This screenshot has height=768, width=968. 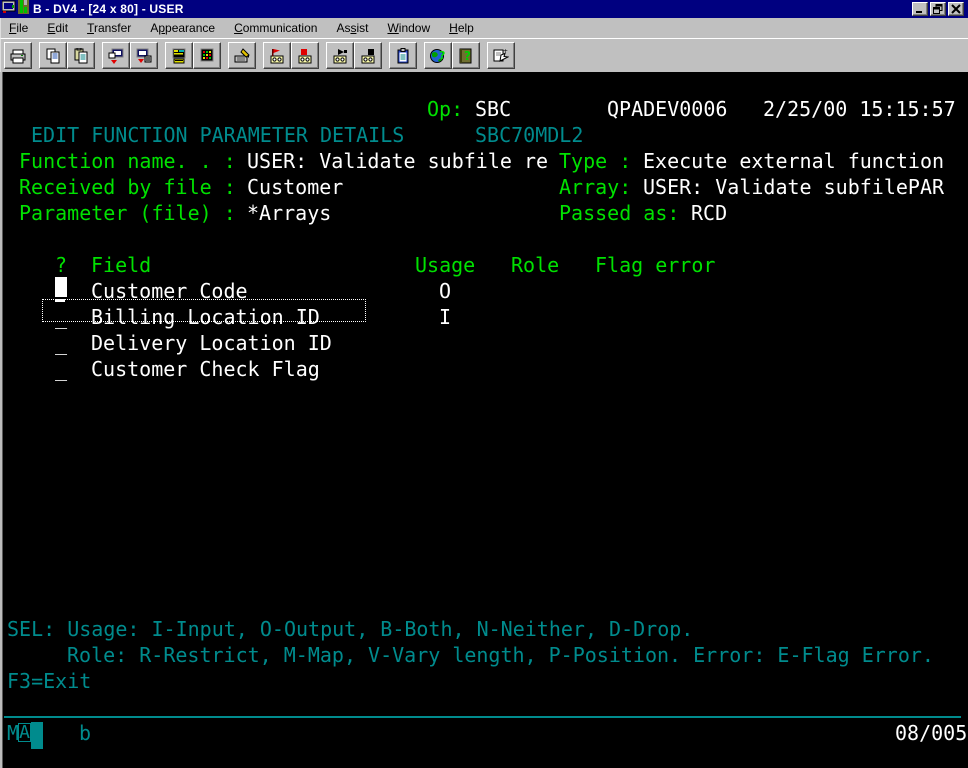 What do you see at coordinates (956, 9) in the screenshot?
I see `close-button` at bounding box center [956, 9].